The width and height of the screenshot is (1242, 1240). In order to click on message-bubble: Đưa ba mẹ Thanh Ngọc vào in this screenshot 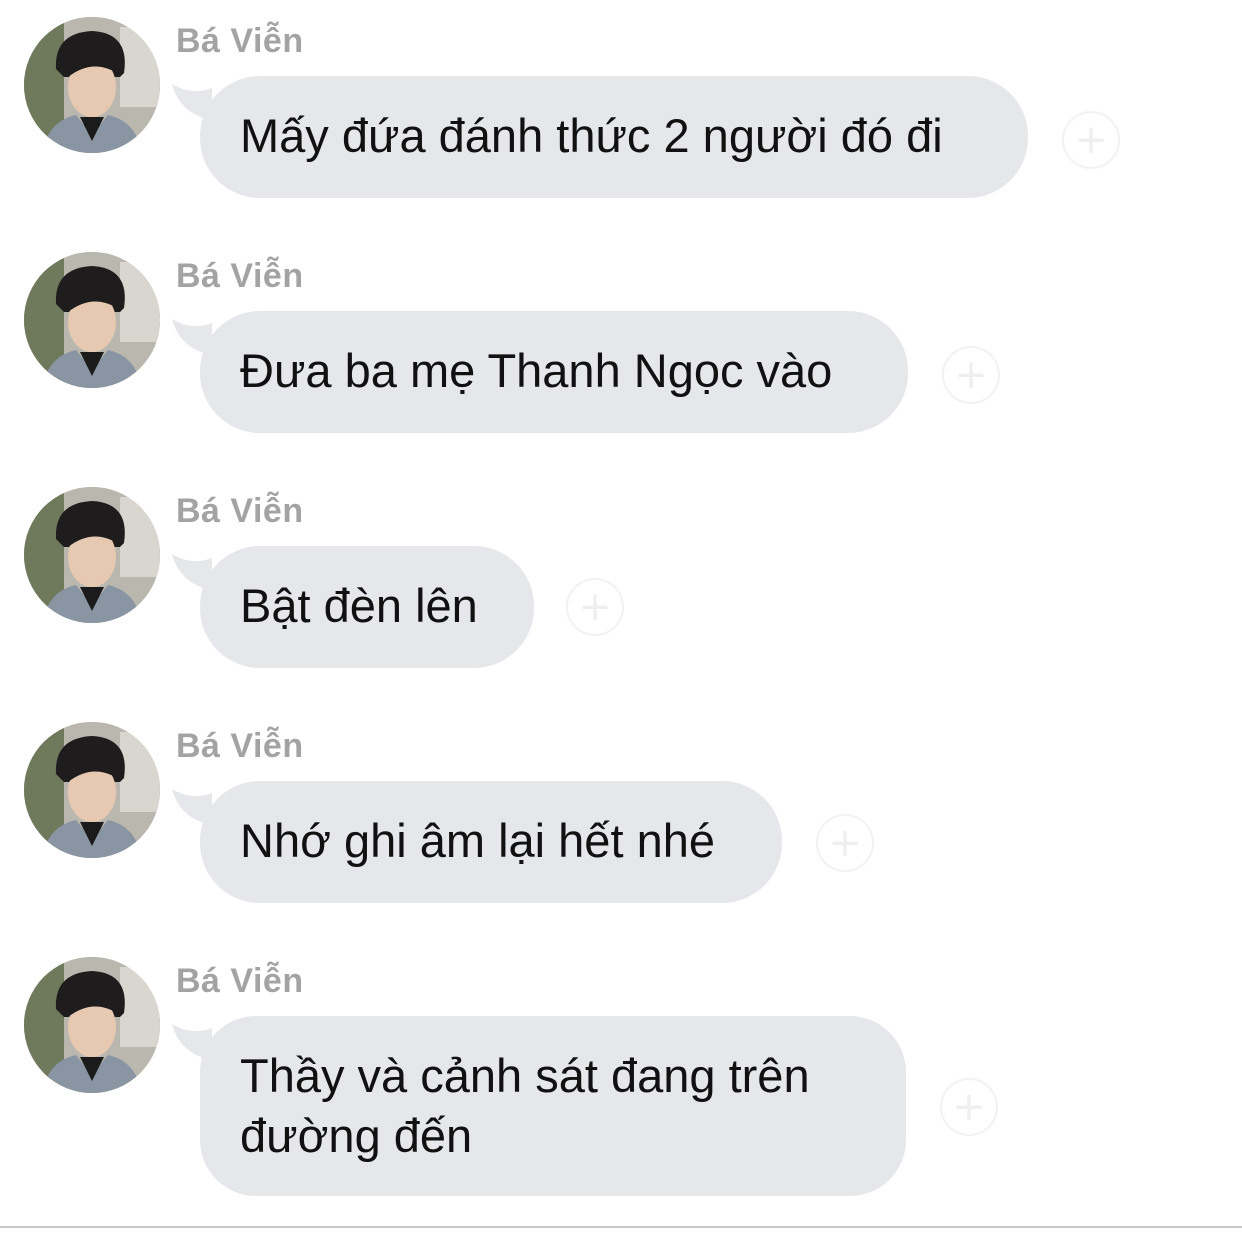, I will do `click(554, 372)`.